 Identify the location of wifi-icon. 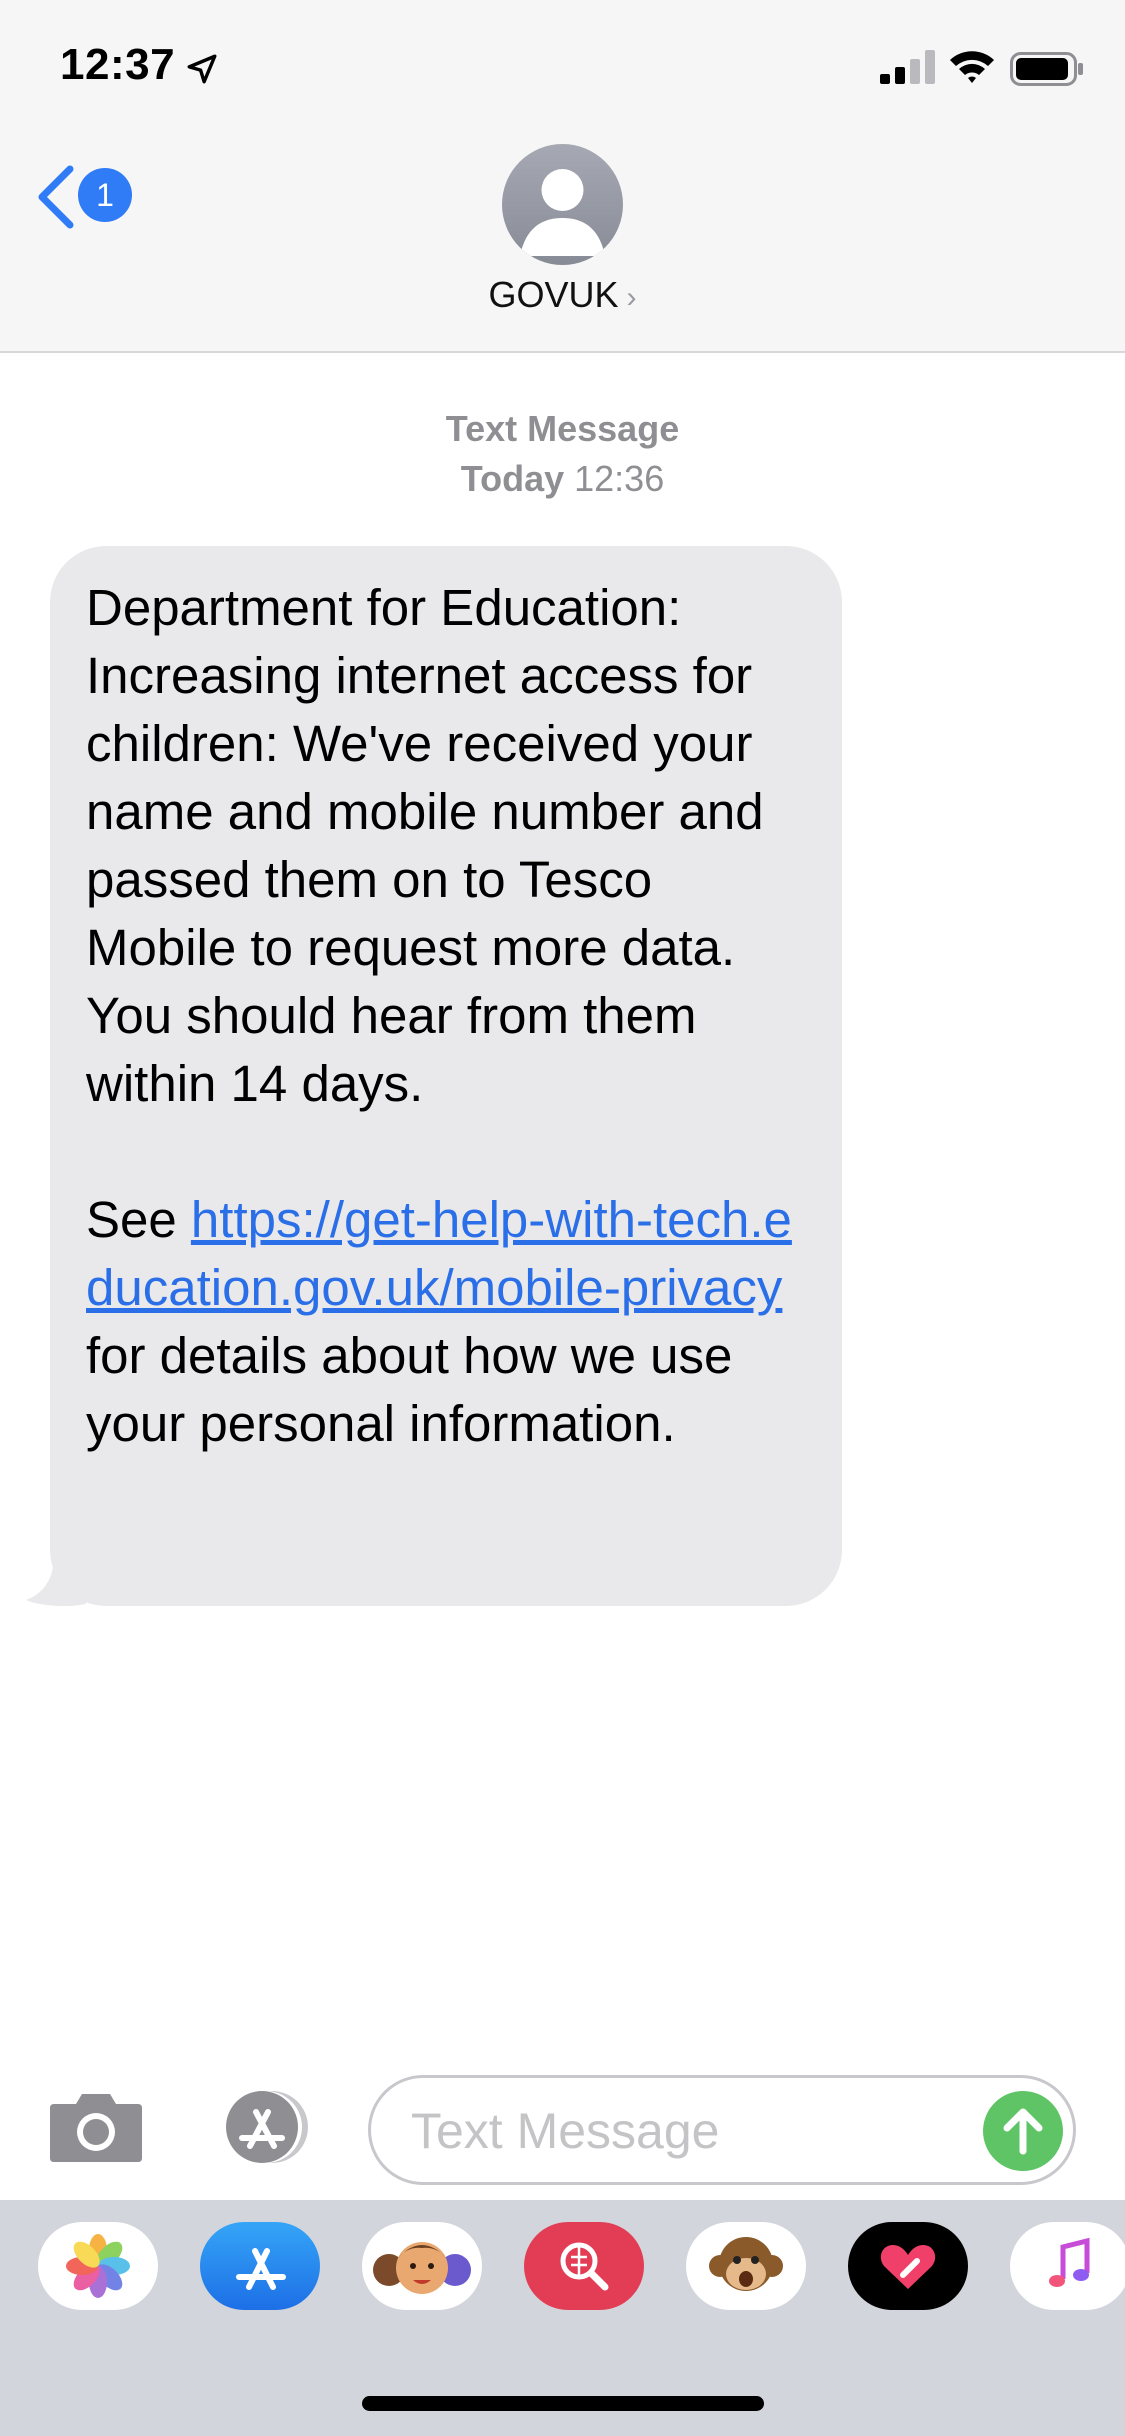
(972, 67).